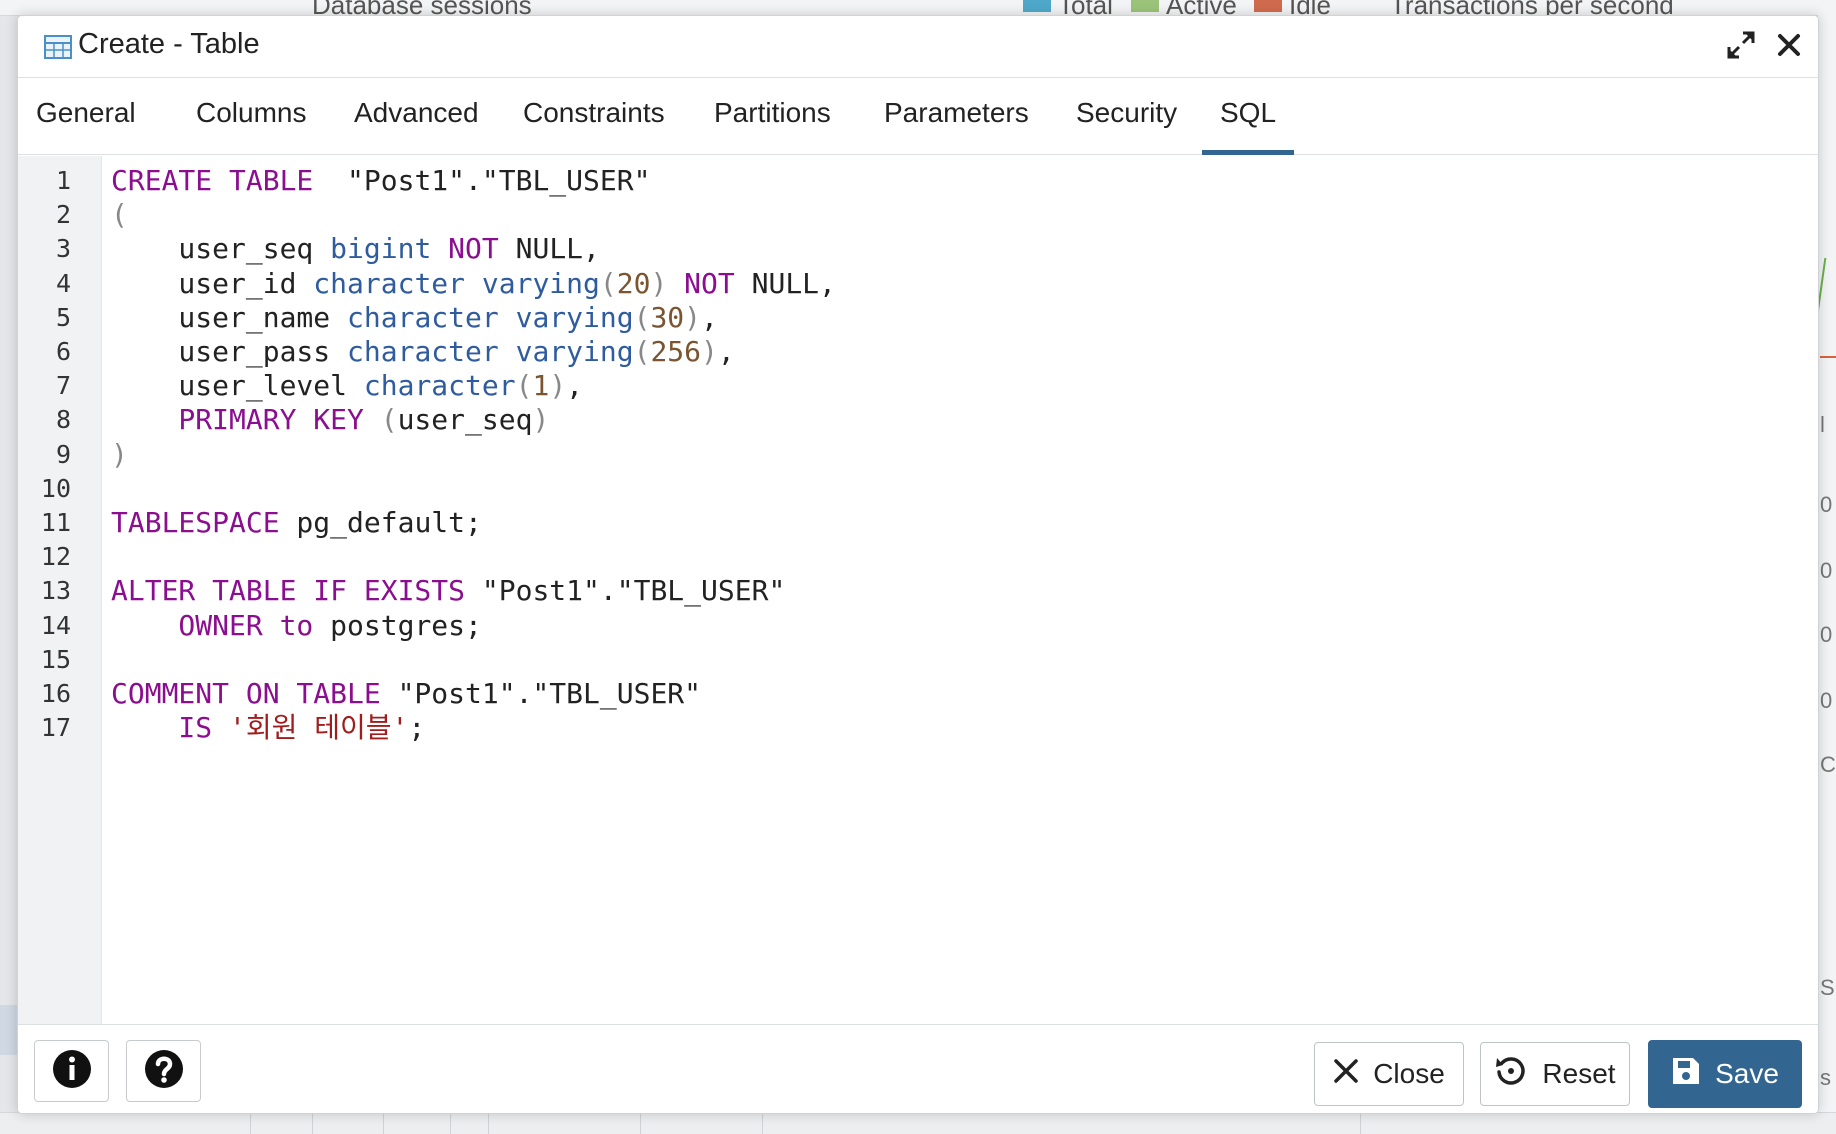 Image resolution: width=1836 pixels, height=1134 pixels. What do you see at coordinates (594, 116) in the screenshot?
I see `tab-constraints: Constraints` at bounding box center [594, 116].